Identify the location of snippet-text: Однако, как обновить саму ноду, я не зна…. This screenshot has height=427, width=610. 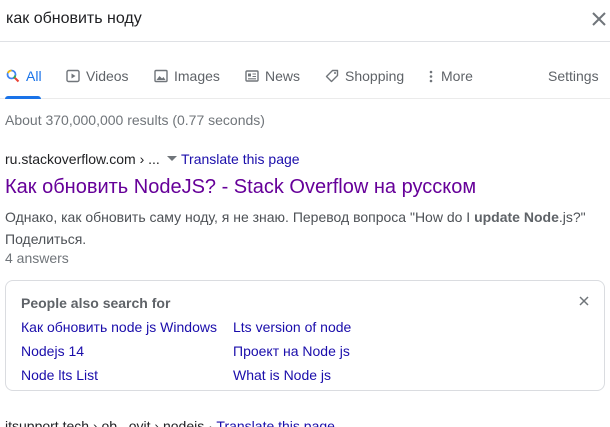
(240, 217).